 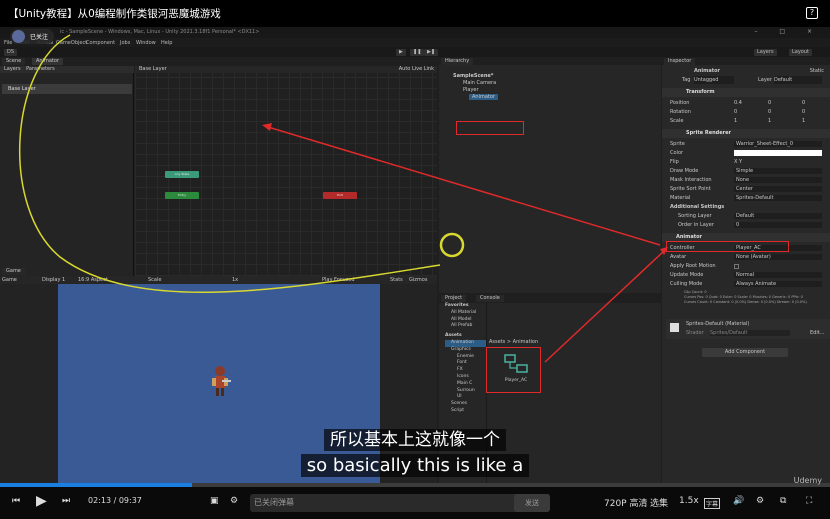 I want to click on next-icon: ⏭, so click(x=66, y=501).